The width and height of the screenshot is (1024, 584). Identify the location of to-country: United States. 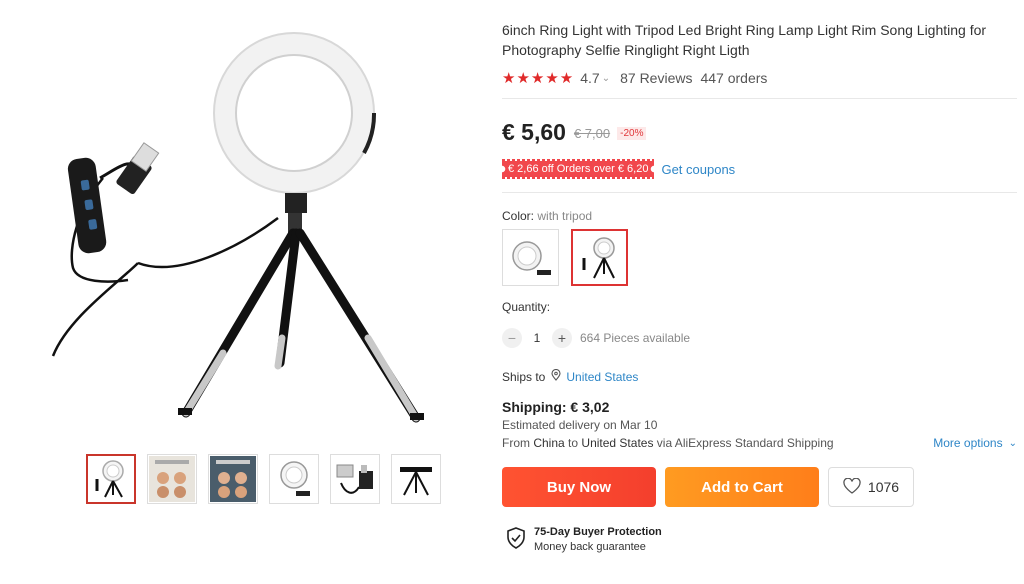
(617, 443).